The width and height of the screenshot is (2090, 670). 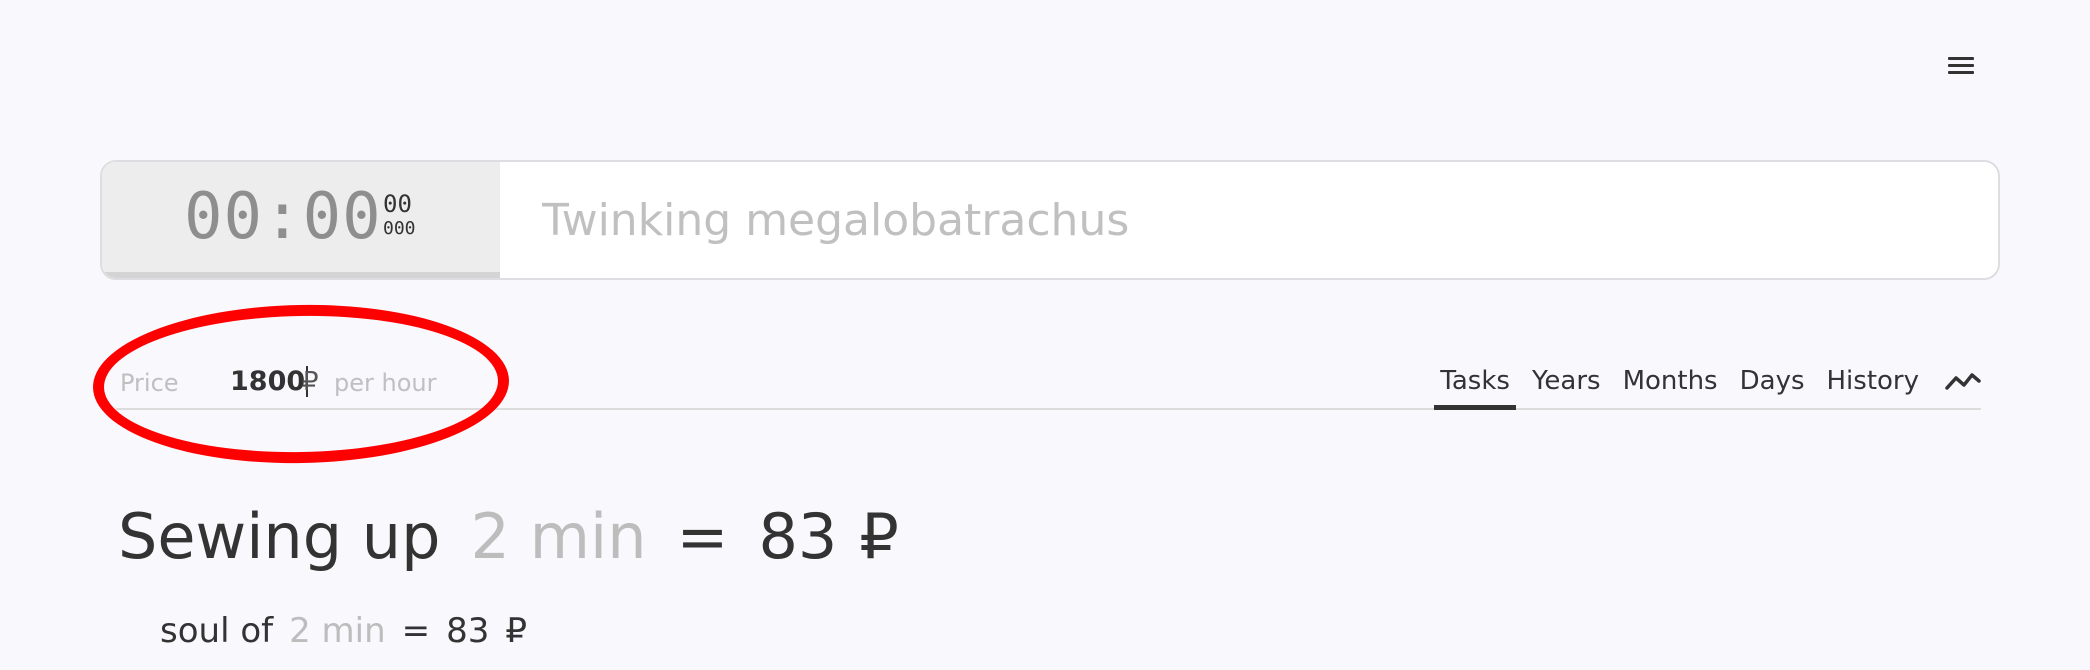 What do you see at coordinates (1772, 387) in the screenshot?
I see `tab-days: Days` at bounding box center [1772, 387].